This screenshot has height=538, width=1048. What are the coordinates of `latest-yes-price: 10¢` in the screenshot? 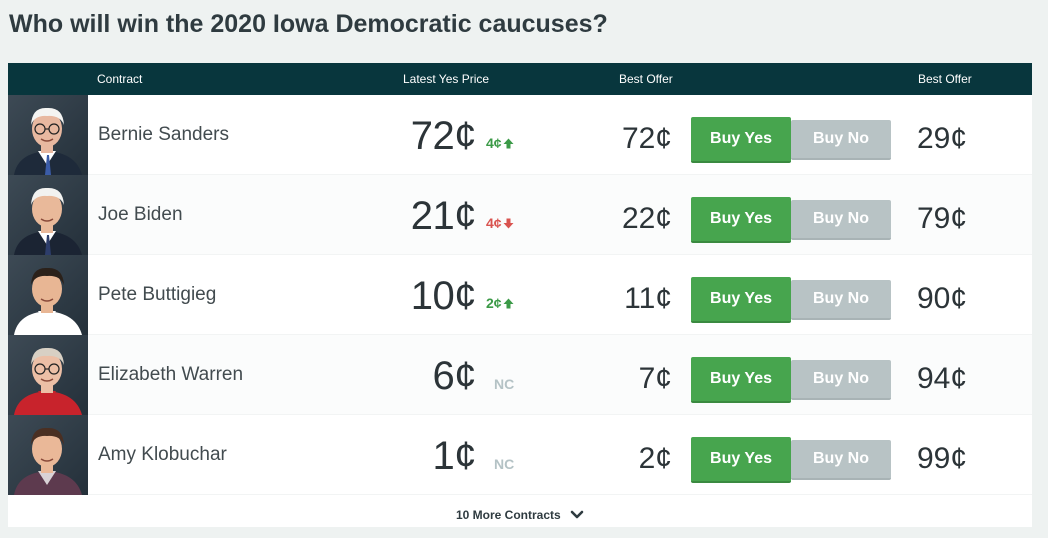 It's located at (443, 296).